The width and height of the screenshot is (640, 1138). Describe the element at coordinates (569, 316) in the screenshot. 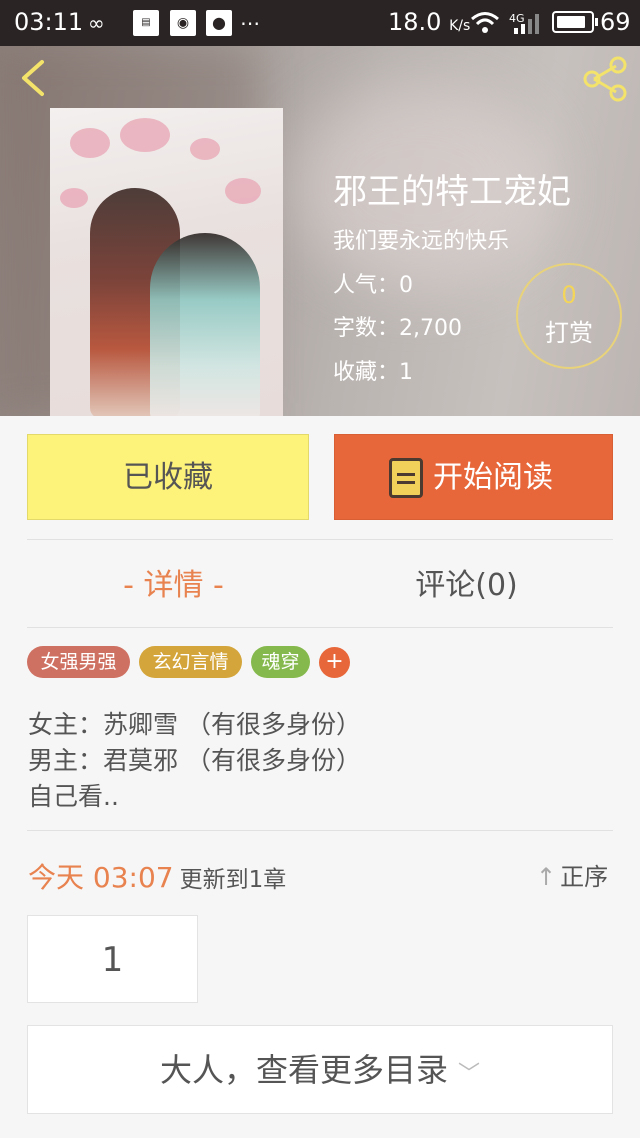

I see `tip-button: 0 打赏` at that location.